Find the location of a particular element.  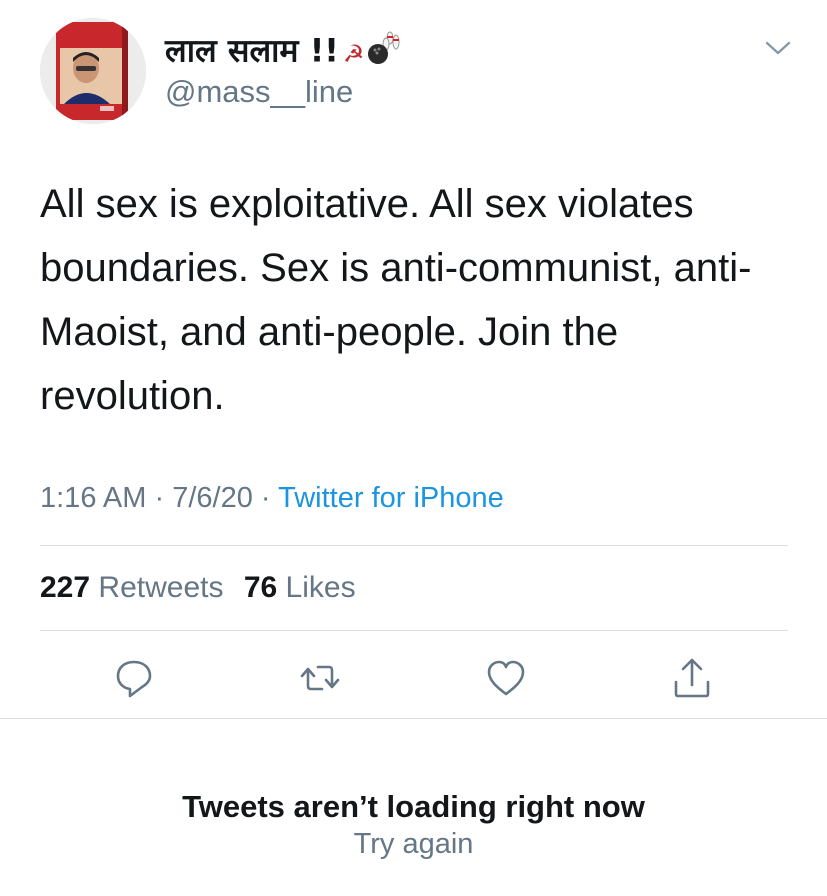

share-button is located at coordinates (692, 678).